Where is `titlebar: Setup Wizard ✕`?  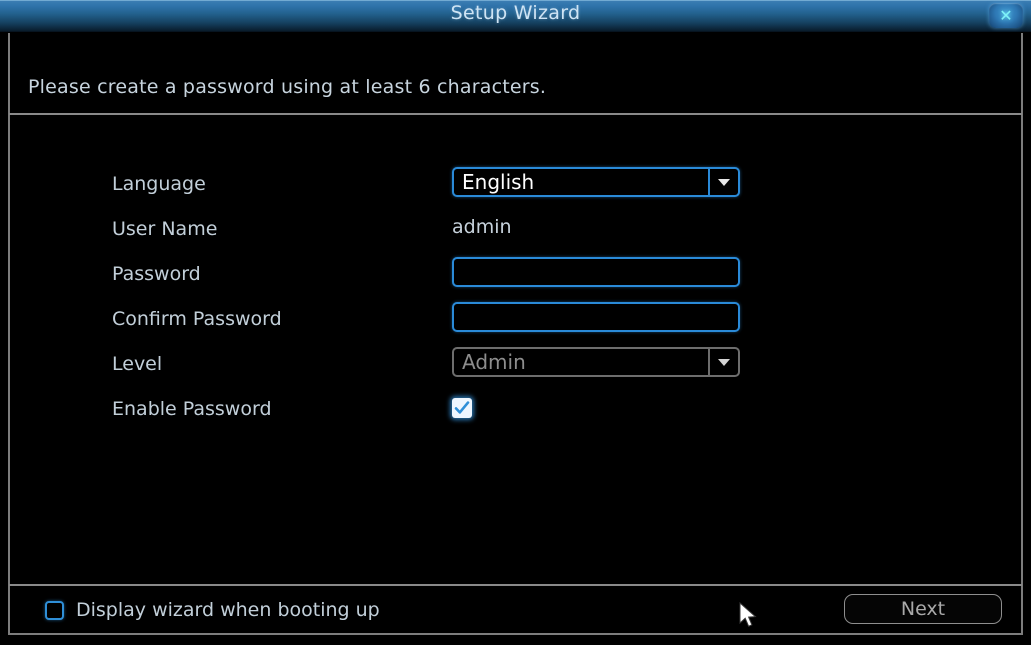
titlebar: Setup Wizard ✕ is located at coordinates (515, 16).